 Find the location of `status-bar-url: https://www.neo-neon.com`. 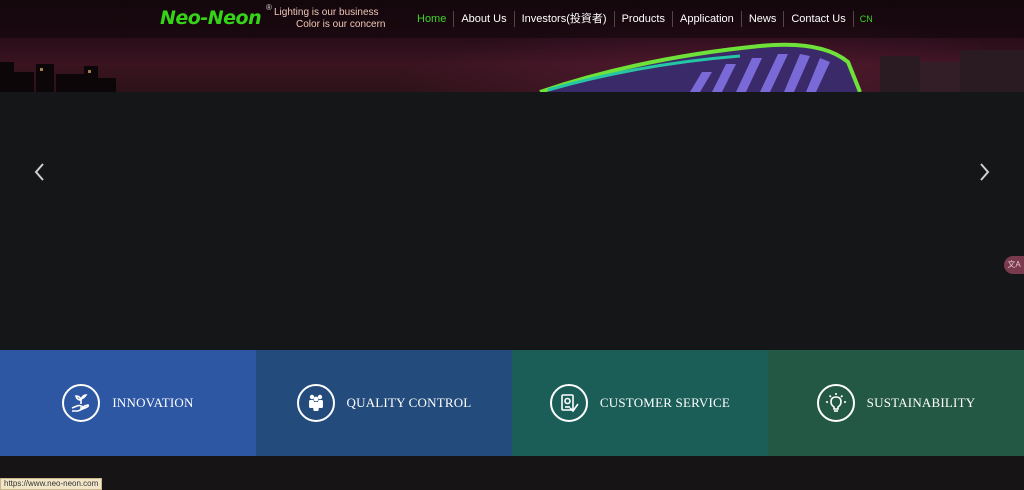

status-bar-url: https://www.neo-neon.com is located at coordinates (51, 484).